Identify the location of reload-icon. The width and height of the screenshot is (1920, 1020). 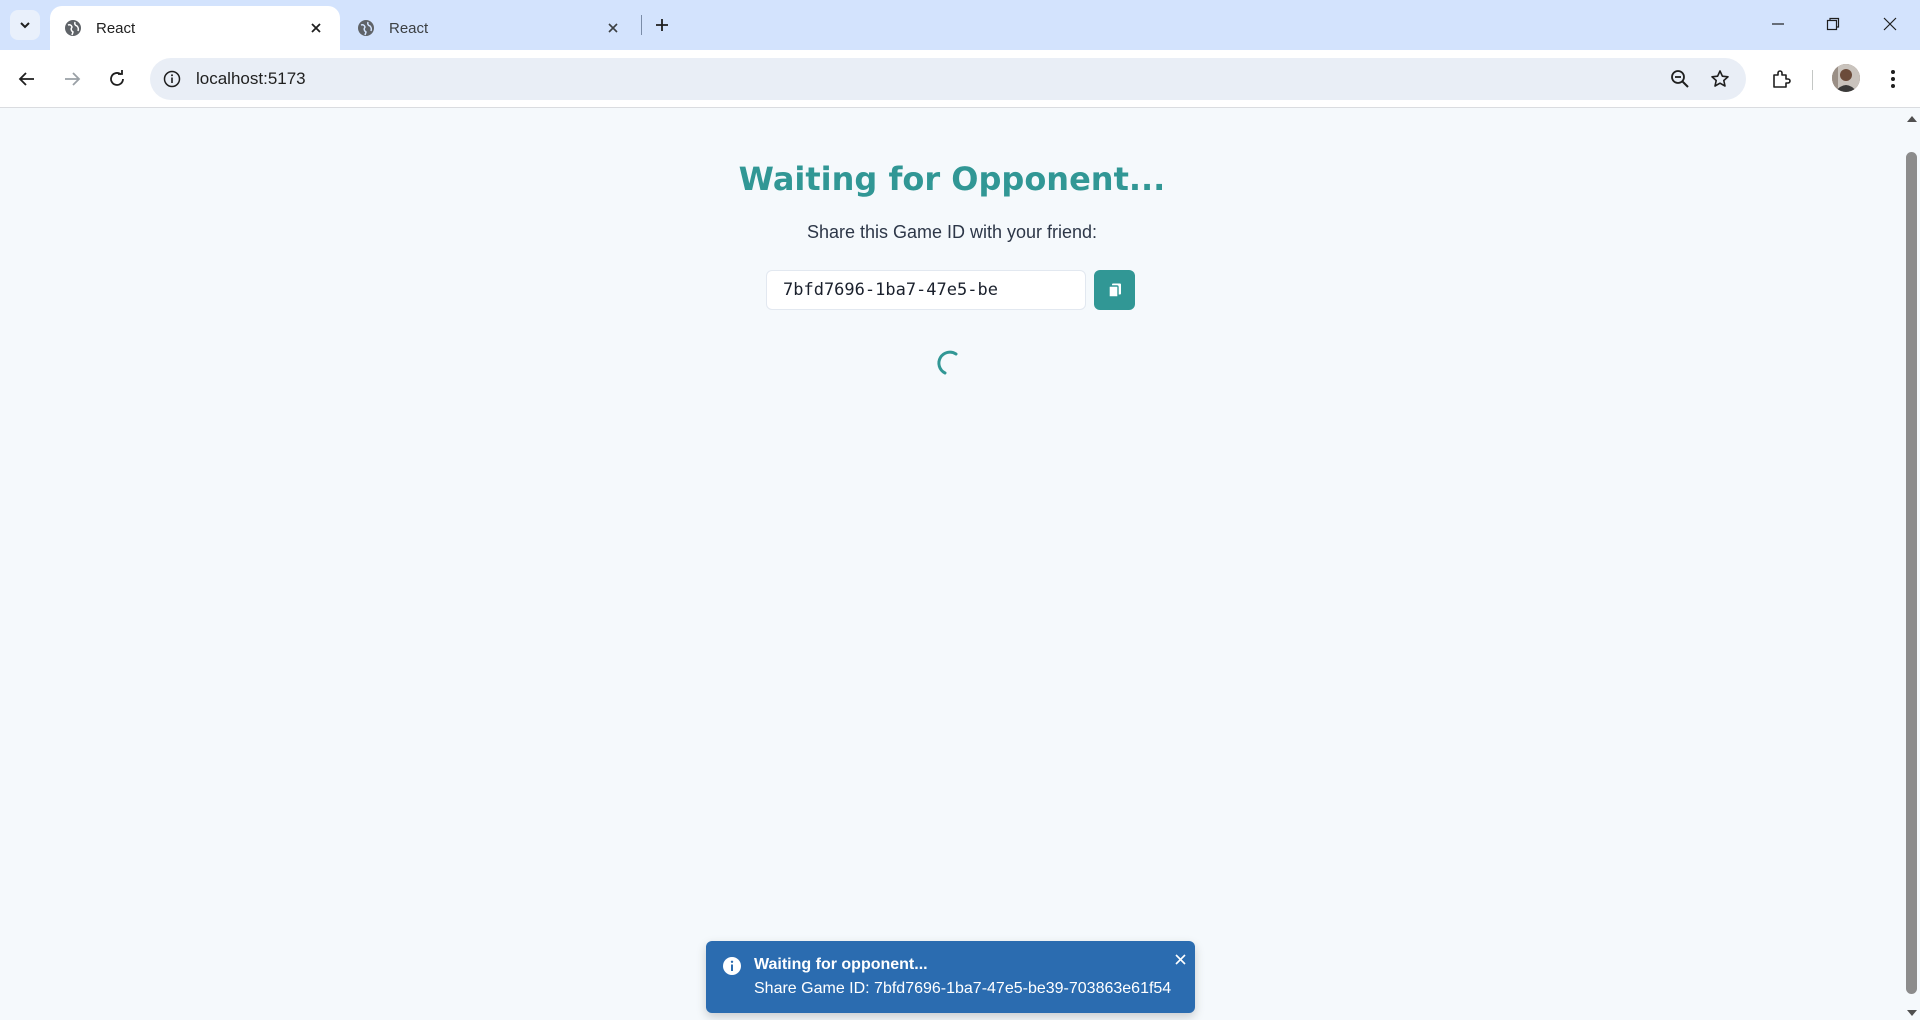
(117, 78).